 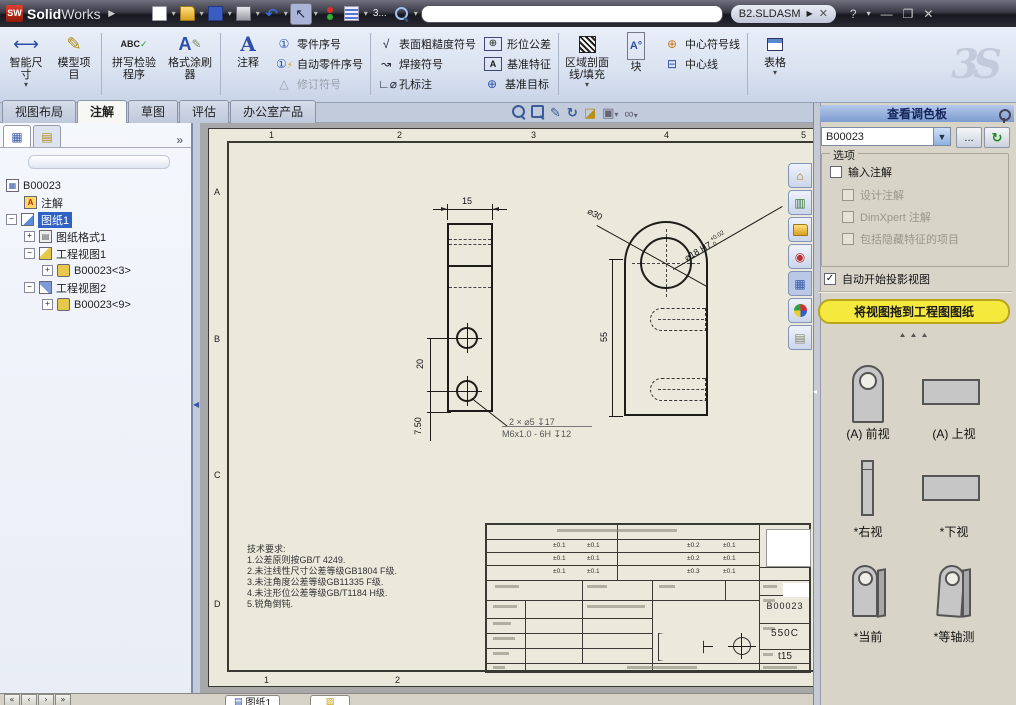 I want to click on print-caret-icon: ▾, so click(x=258, y=13).